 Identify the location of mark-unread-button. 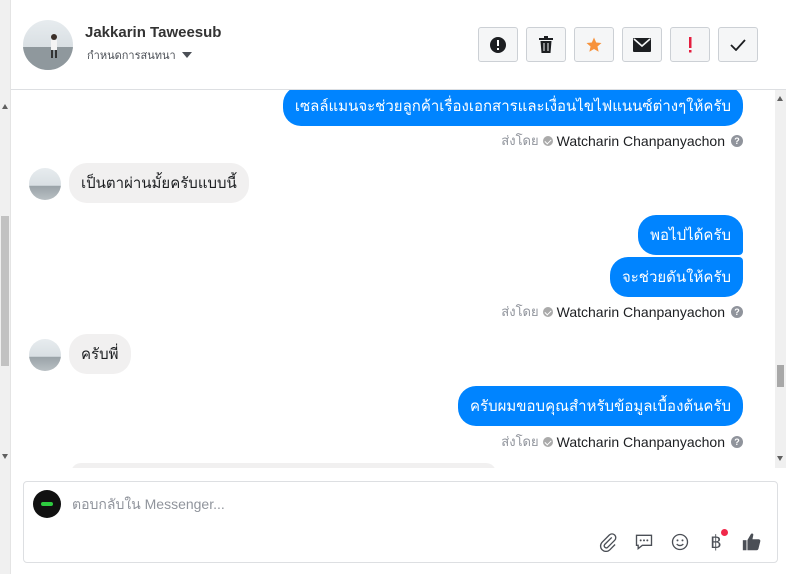
(642, 44).